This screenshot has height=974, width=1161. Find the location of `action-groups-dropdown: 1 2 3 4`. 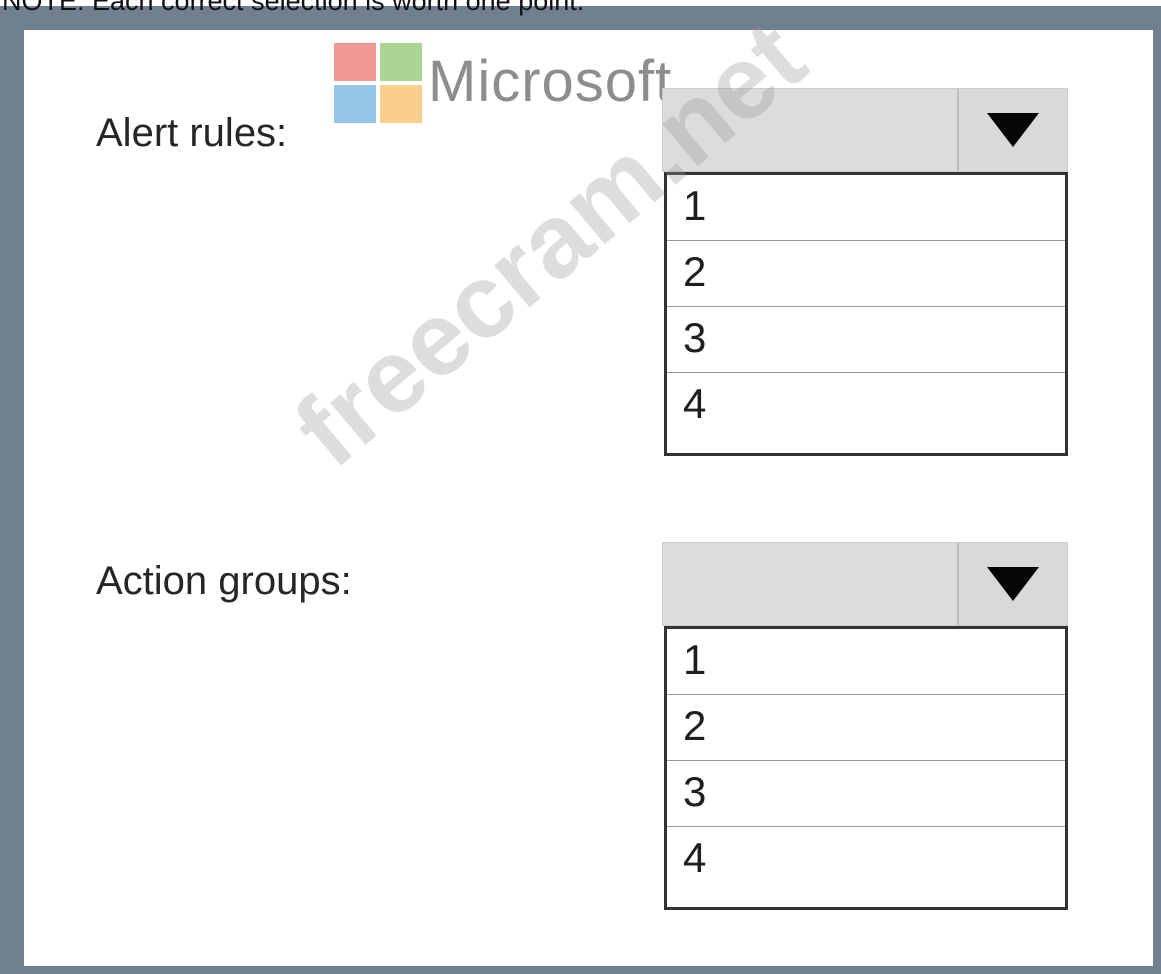

action-groups-dropdown: 1 2 3 4 is located at coordinates (865, 726).